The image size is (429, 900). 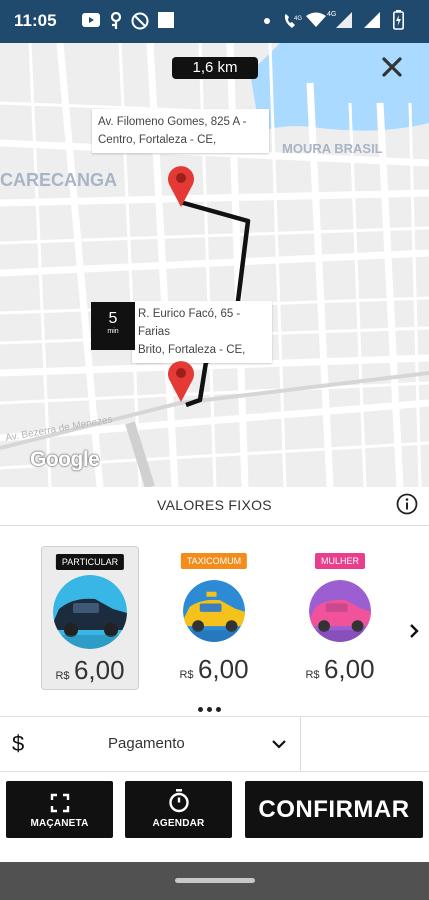 I want to click on category-card-particular: PARTICULAR R$ 6,00, so click(x=90, y=618).